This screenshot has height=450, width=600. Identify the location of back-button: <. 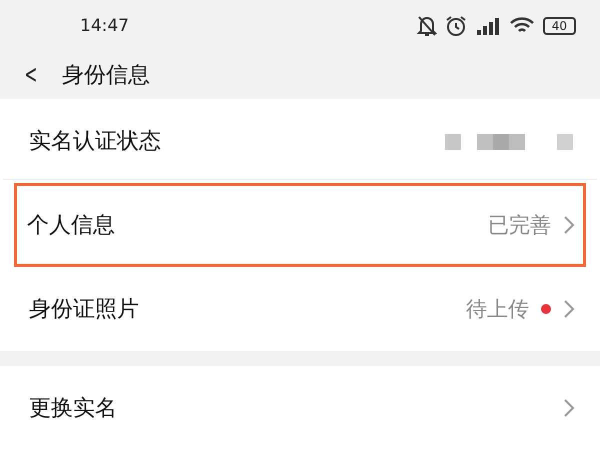
(31, 75).